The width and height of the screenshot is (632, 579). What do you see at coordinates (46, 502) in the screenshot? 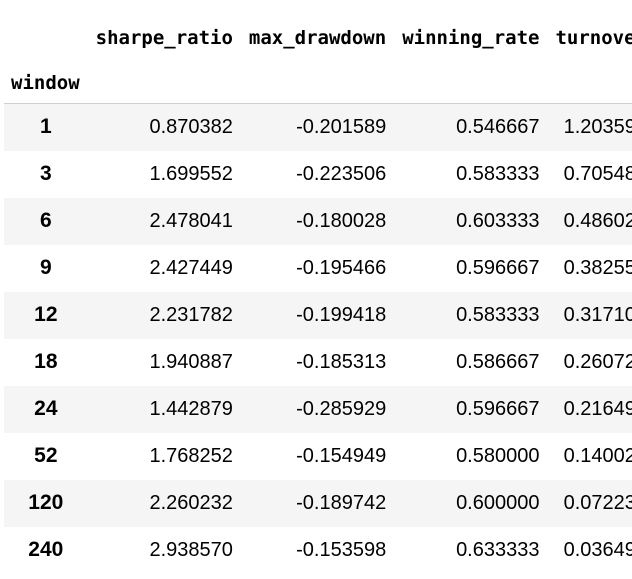
I see `row-index: 120` at bounding box center [46, 502].